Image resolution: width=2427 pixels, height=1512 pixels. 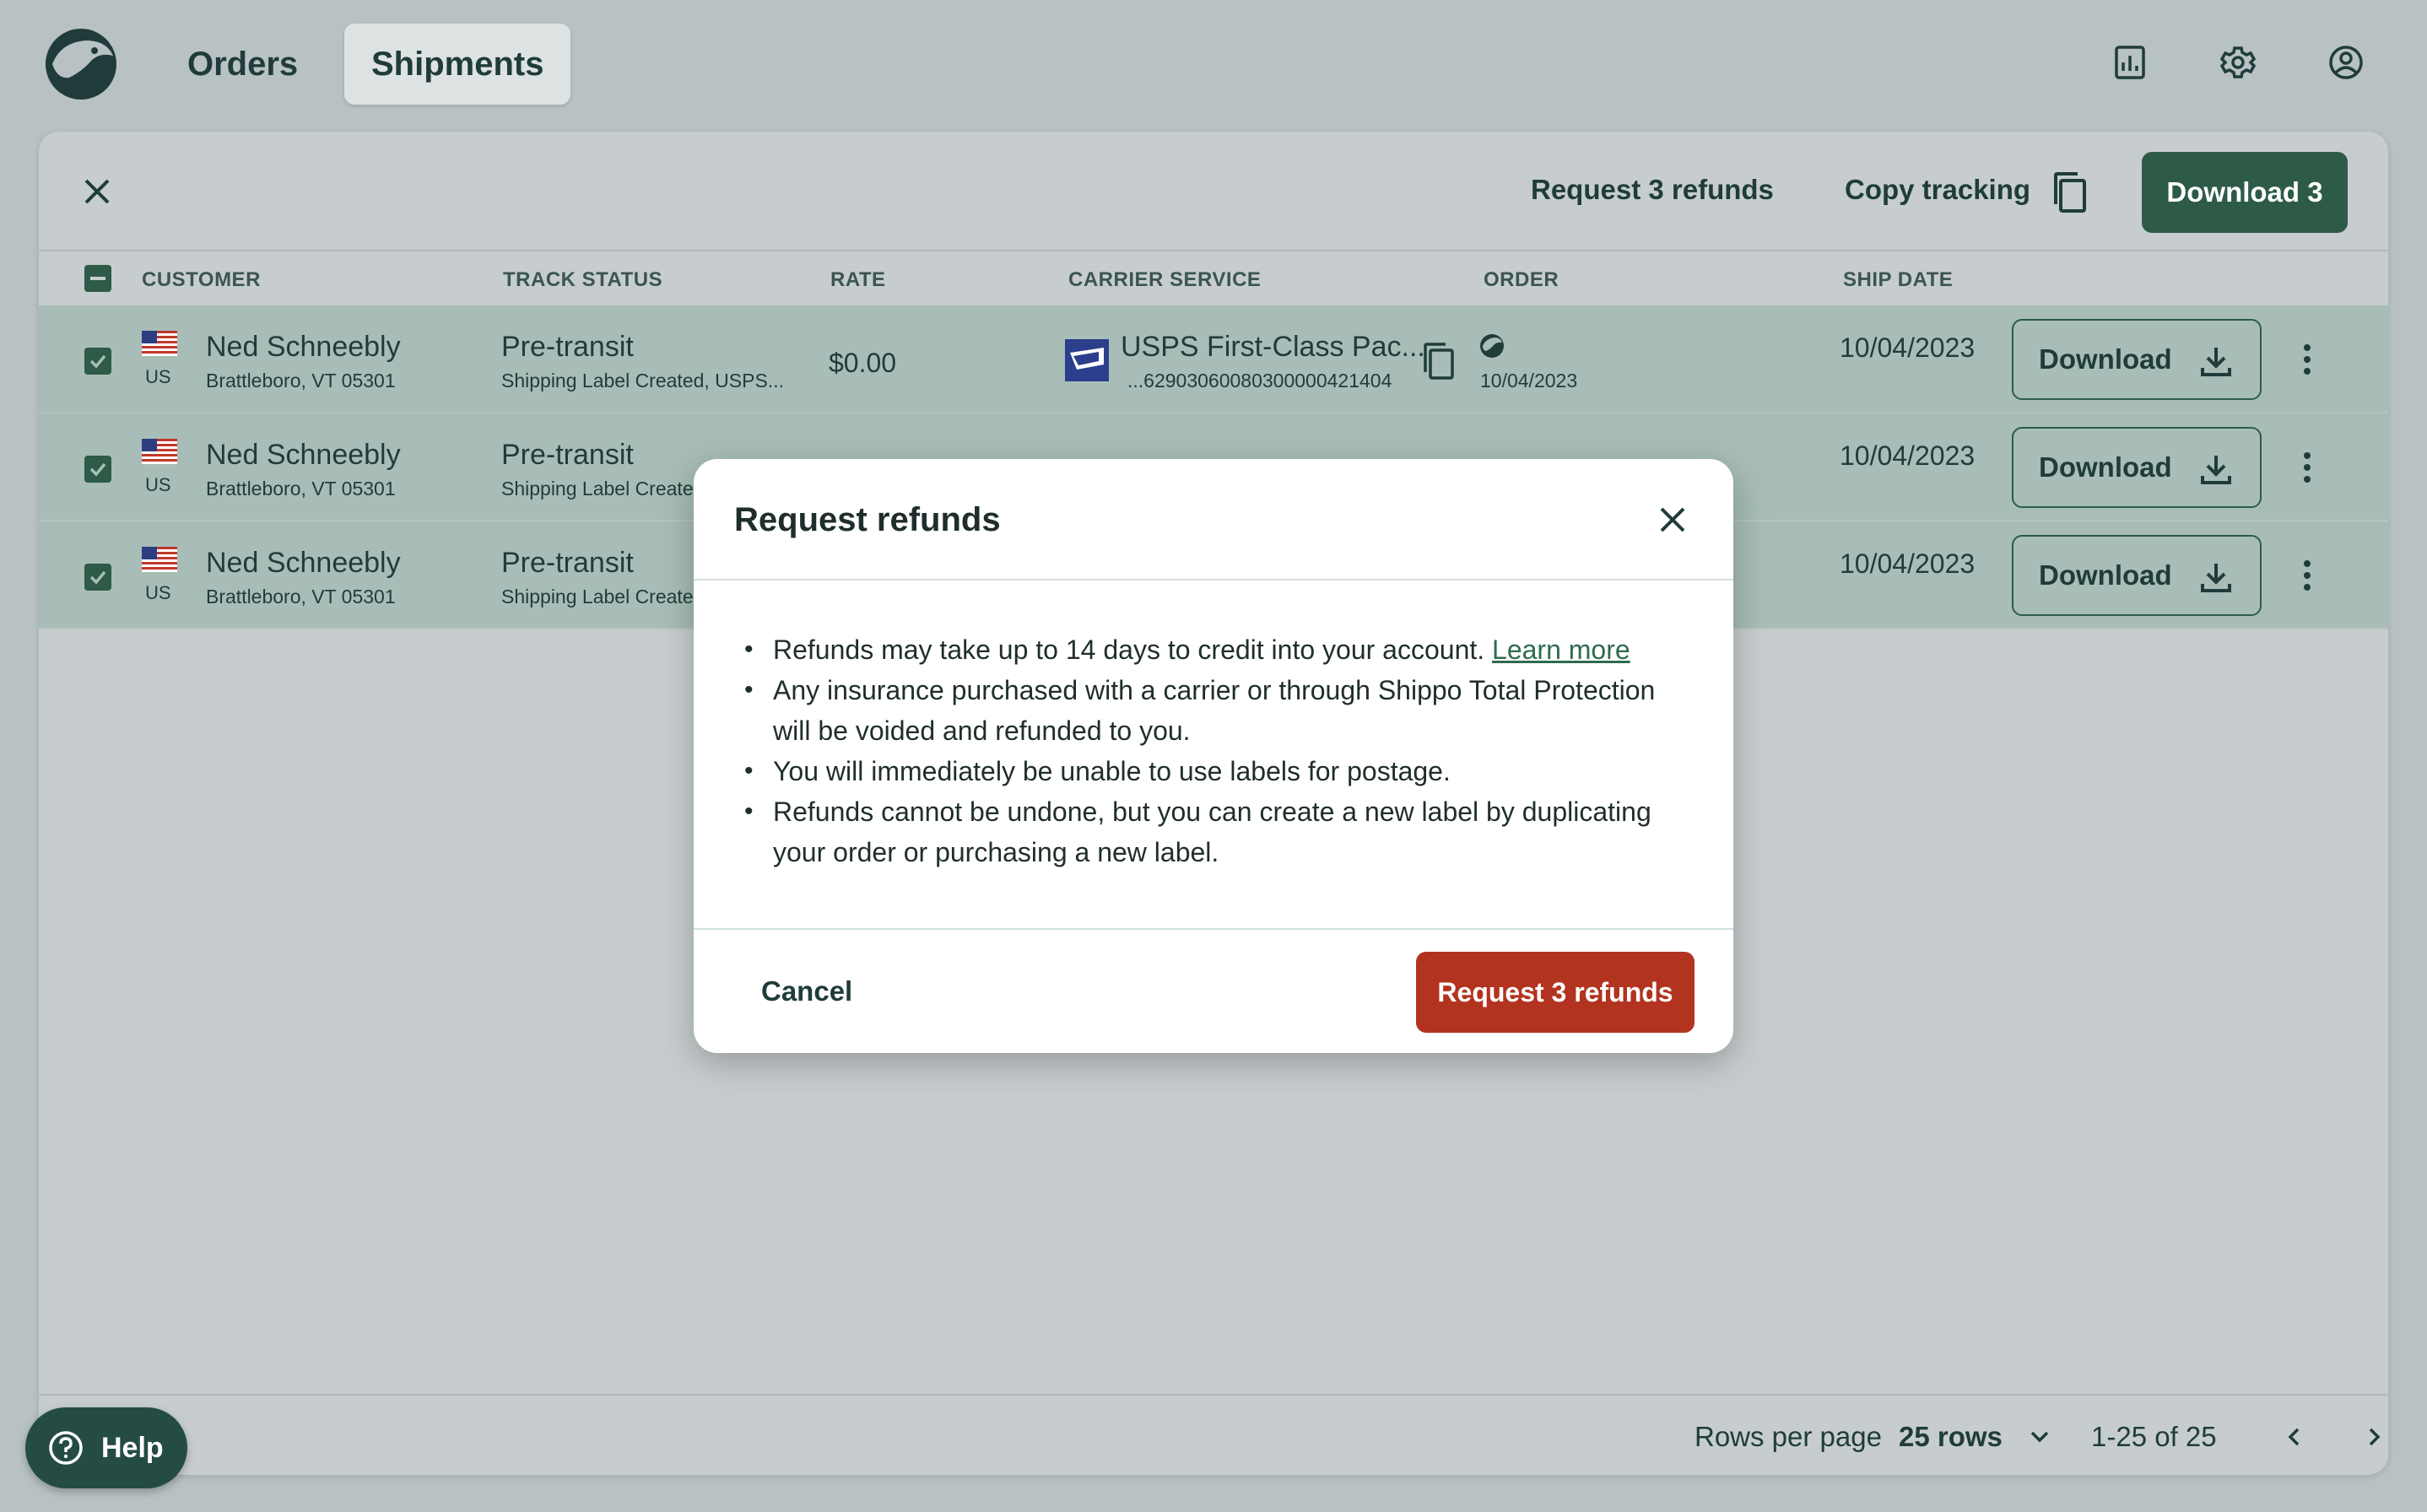 What do you see at coordinates (1213, 1434) in the screenshot?
I see `pagination-bar: Rows per page 25 rows 1-25 of 25` at bounding box center [1213, 1434].